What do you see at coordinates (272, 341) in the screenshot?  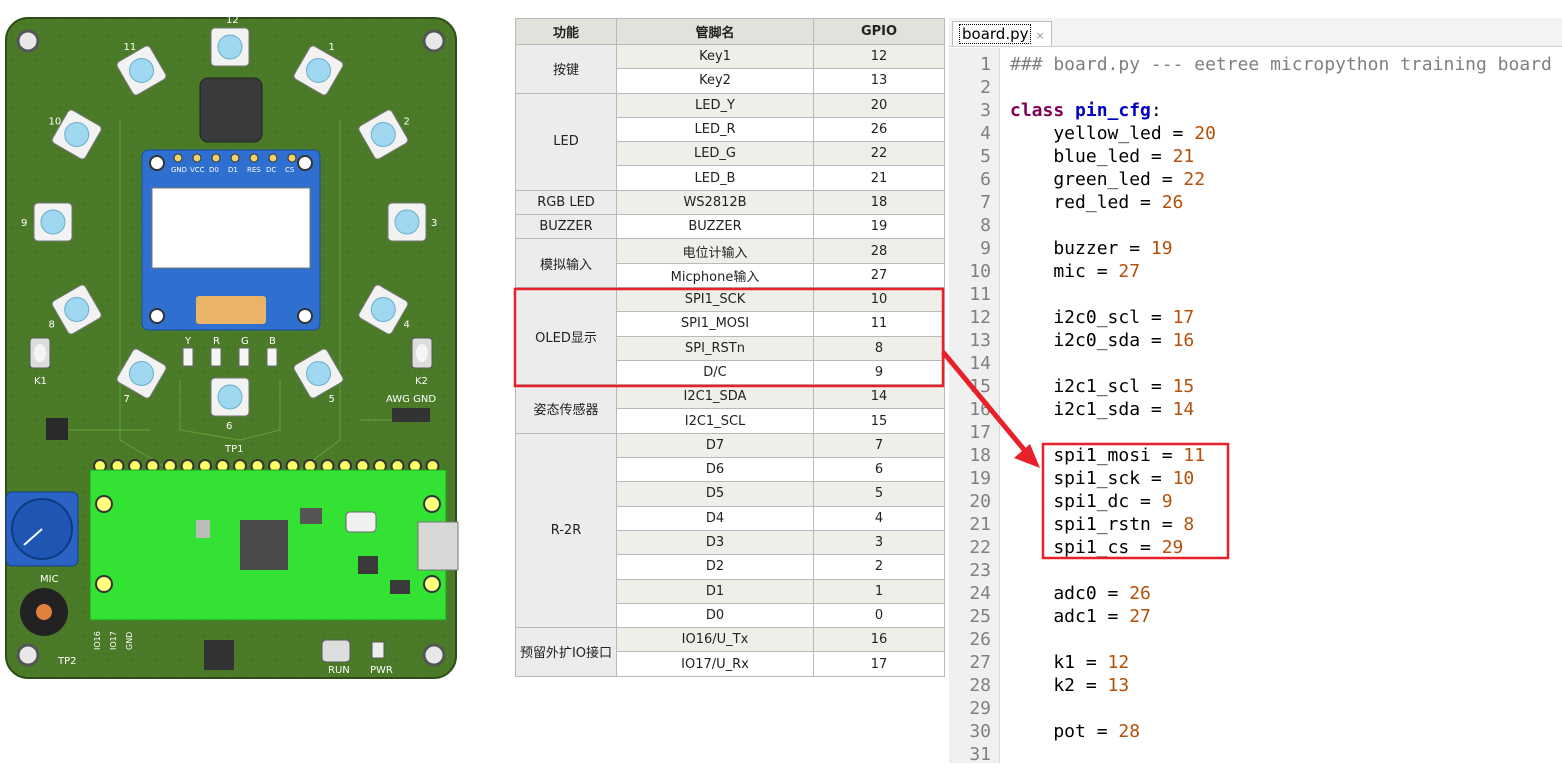 I see `led-row-label: B` at bounding box center [272, 341].